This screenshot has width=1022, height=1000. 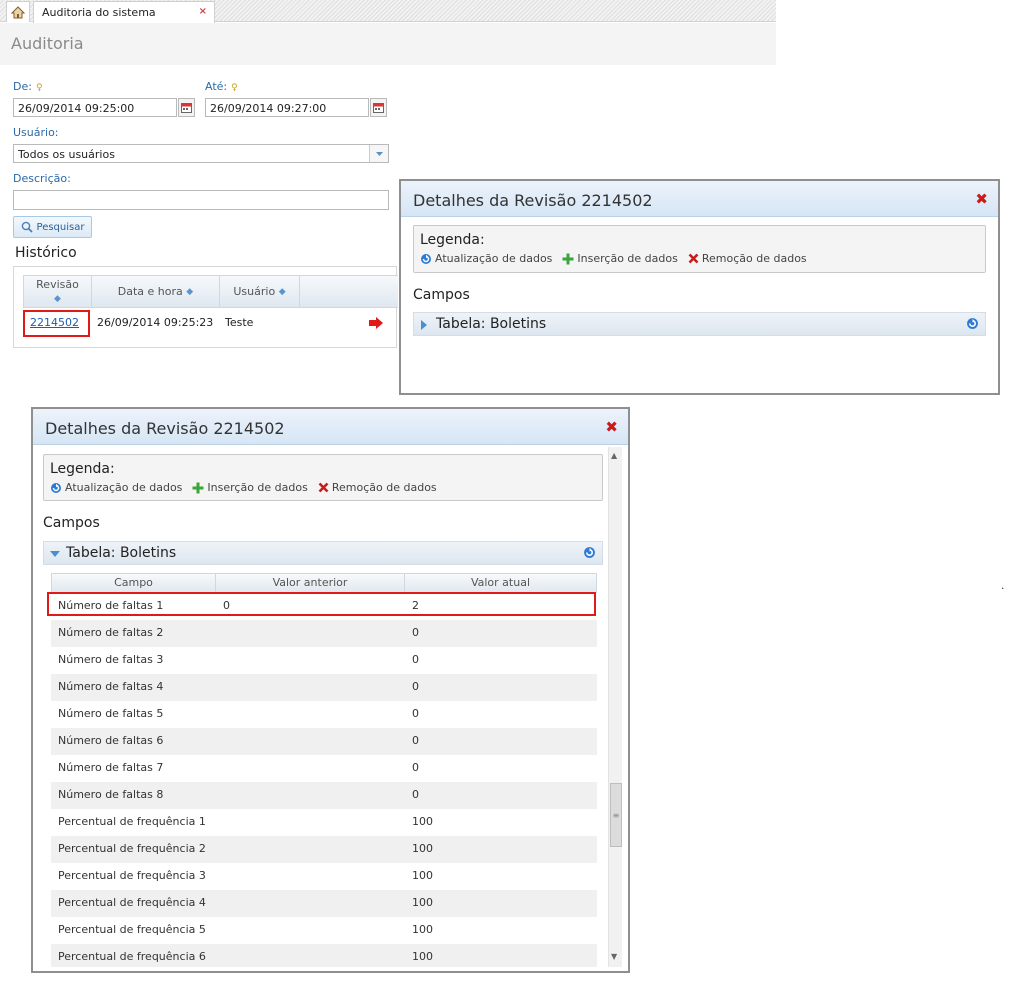 I want to click on scroll-up-icon: ▲, so click(x=614, y=455).